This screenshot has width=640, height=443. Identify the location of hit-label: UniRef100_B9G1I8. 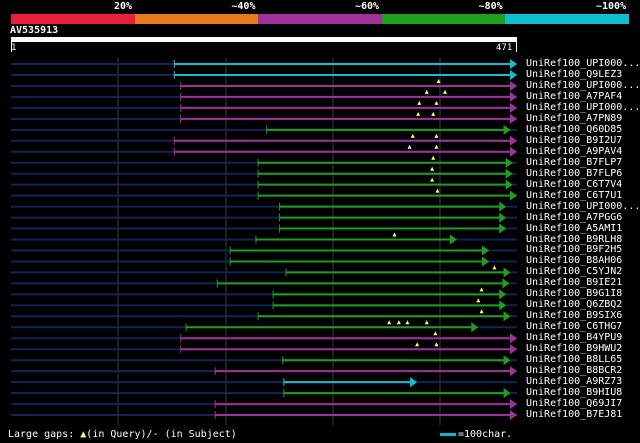
(574, 293).